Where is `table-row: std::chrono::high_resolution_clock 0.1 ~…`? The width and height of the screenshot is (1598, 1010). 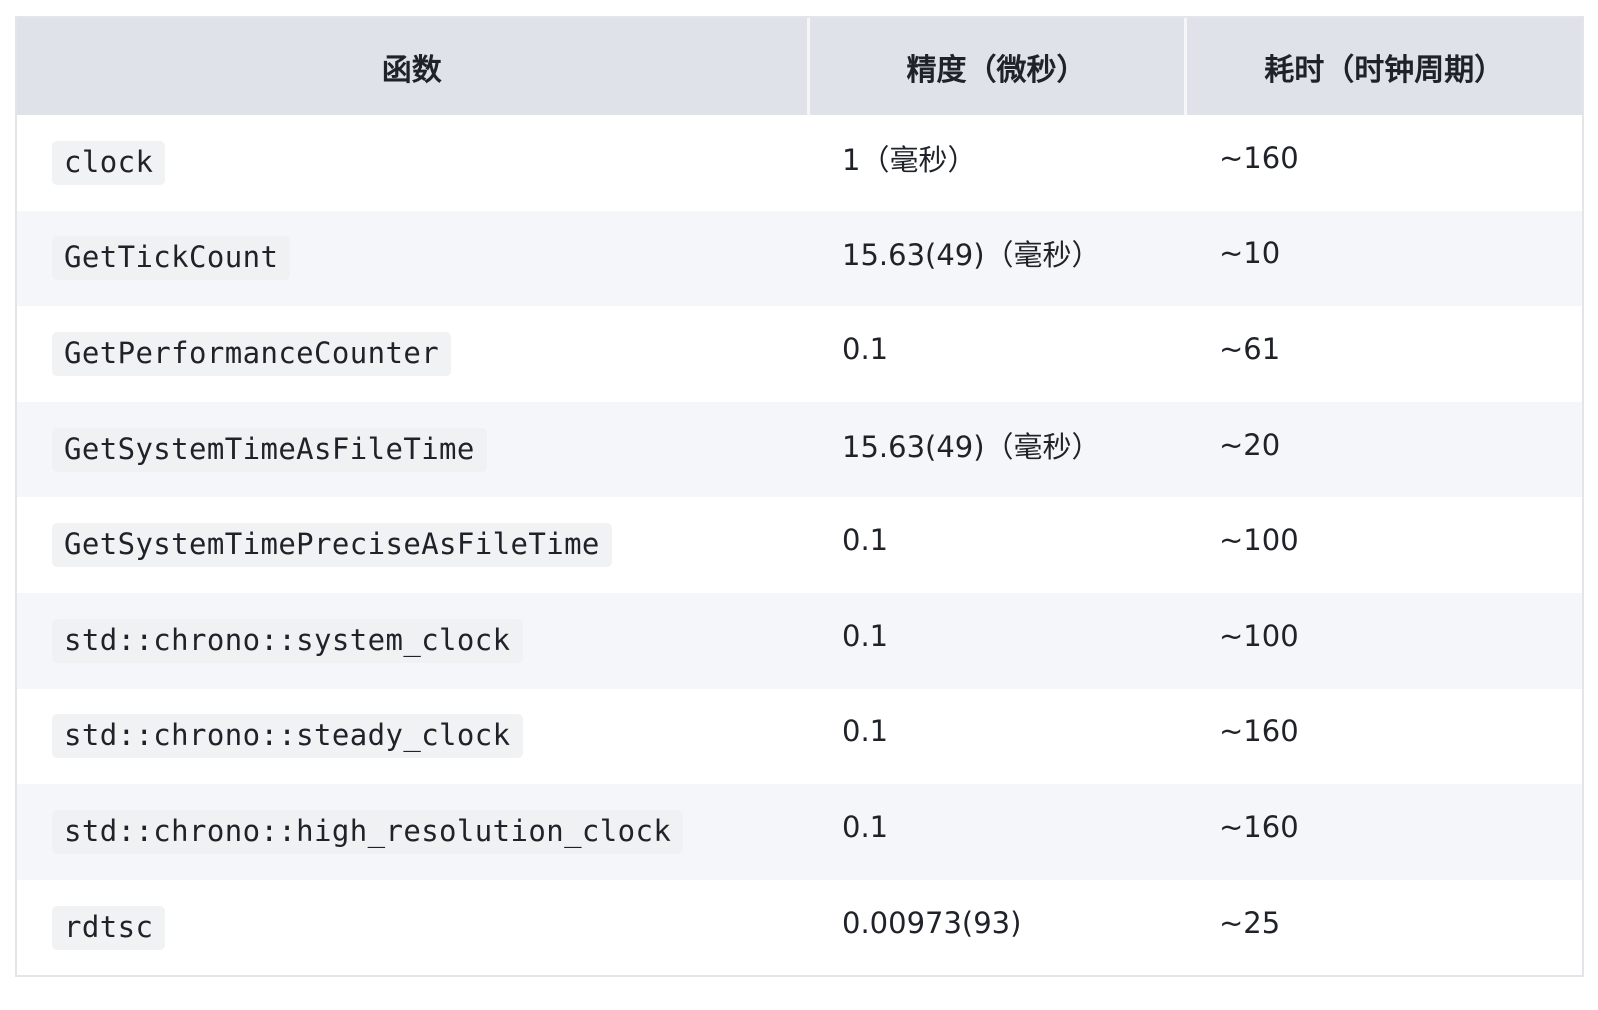
table-row: std::chrono::high_resolution_clock 0.1 ~… is located at coordinates (799, 832).